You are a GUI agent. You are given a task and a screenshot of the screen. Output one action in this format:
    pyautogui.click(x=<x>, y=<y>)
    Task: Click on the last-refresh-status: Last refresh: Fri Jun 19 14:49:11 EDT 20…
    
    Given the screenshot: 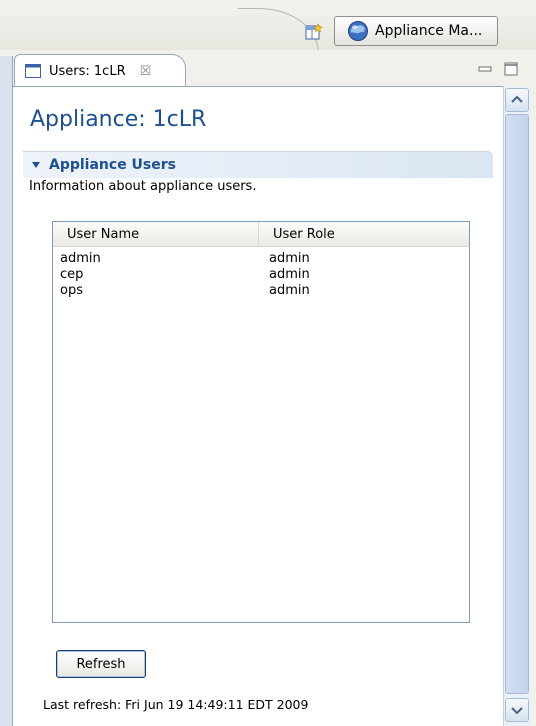 What is the action you would take?
    pyautogui.click(x=176, y=704)
    